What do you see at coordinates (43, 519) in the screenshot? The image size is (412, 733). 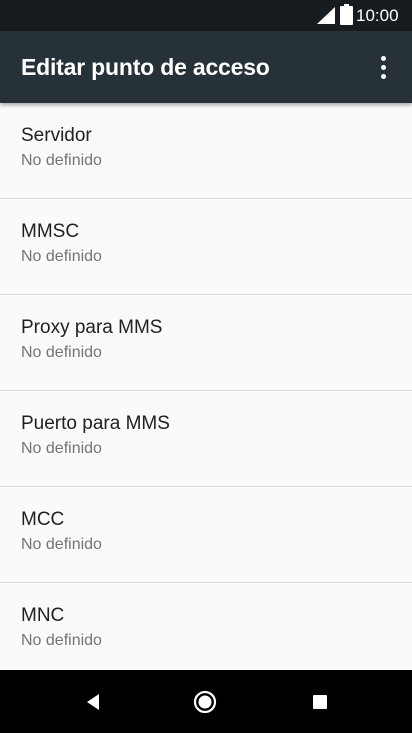 I see `setting-label: MCC` at bounding box center [43, 519].